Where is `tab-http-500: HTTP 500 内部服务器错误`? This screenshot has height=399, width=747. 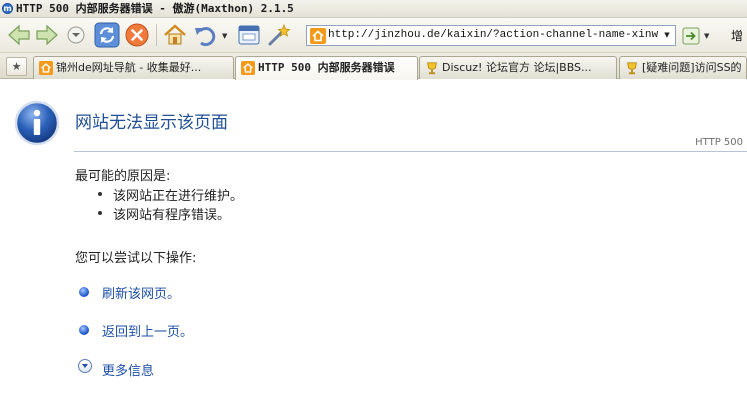
tab-http-500: HTTP 500 内部服务器错误 is located at coordinates (326, 68).